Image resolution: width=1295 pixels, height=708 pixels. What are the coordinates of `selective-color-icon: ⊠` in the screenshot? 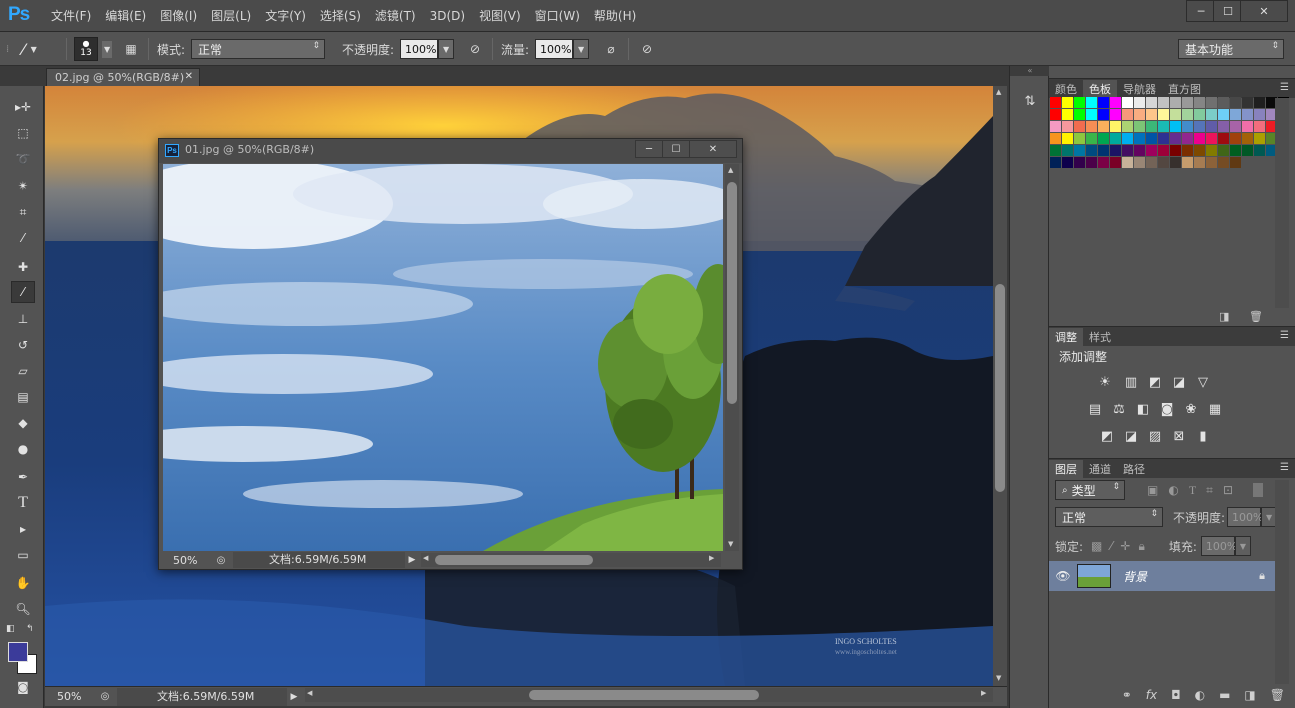 It's located at (1179, 436).